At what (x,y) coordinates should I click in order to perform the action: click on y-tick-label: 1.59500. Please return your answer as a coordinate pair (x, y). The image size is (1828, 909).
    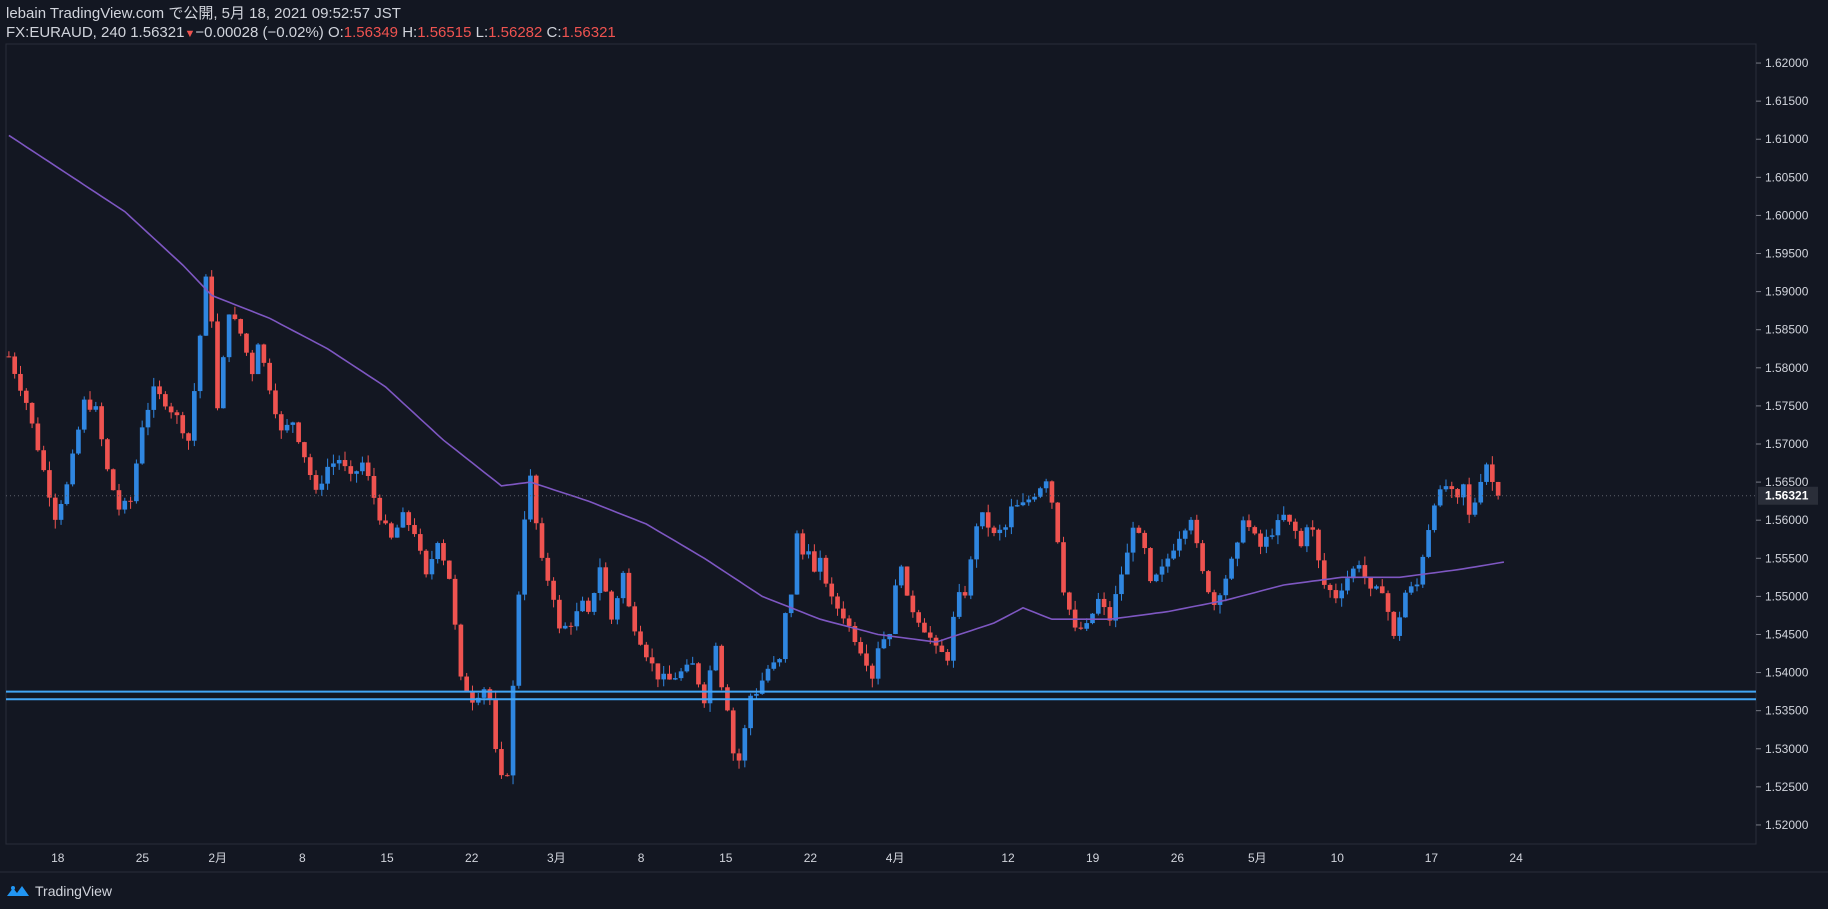
    Looking at the image, I should click on (1787, 254).